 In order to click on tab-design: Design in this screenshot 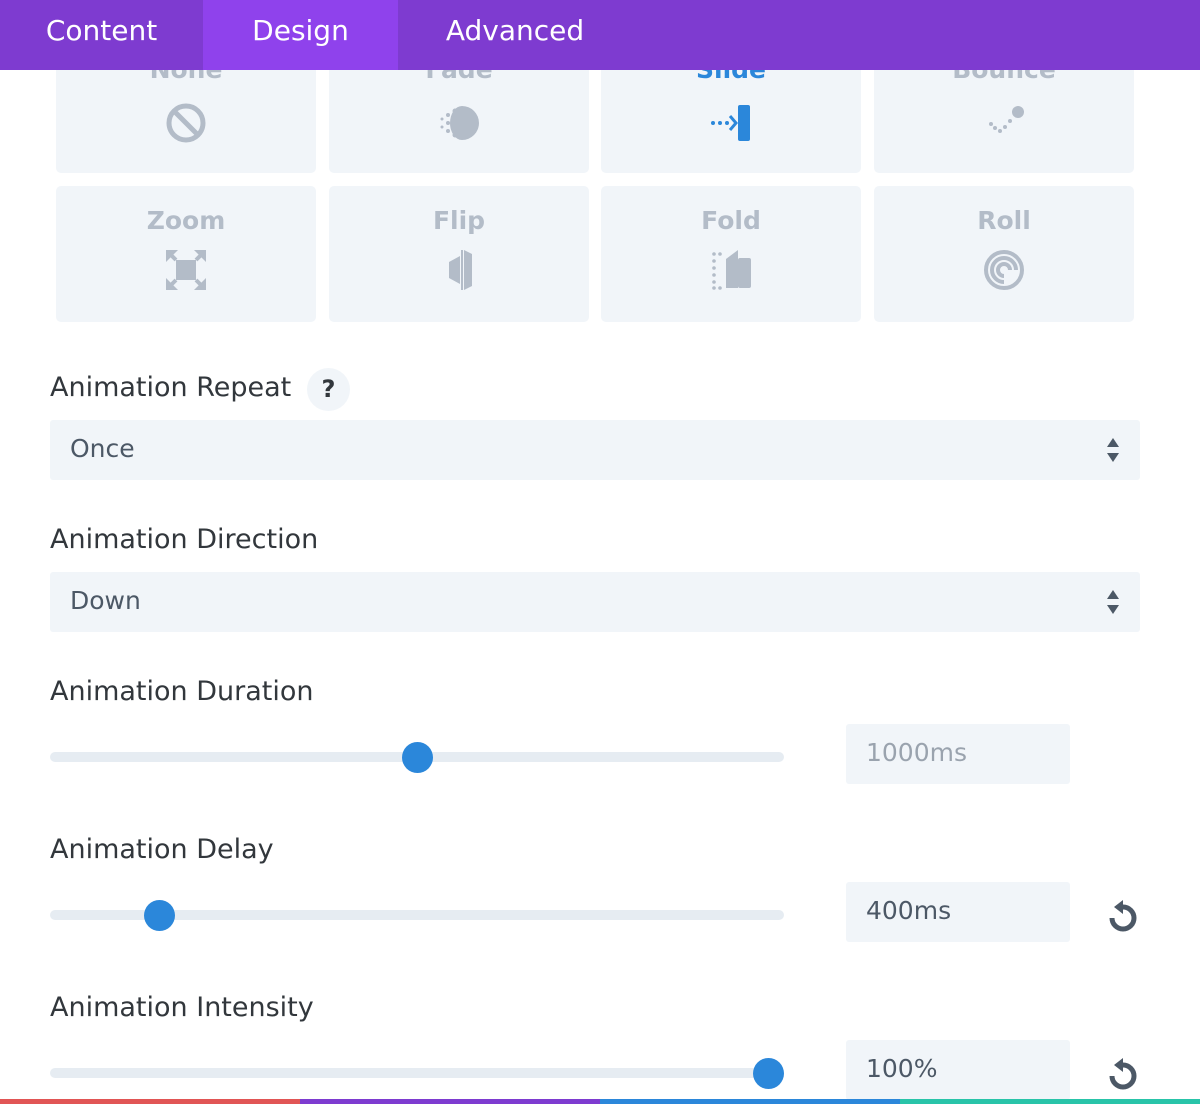, I will do `click(300, 35)`.